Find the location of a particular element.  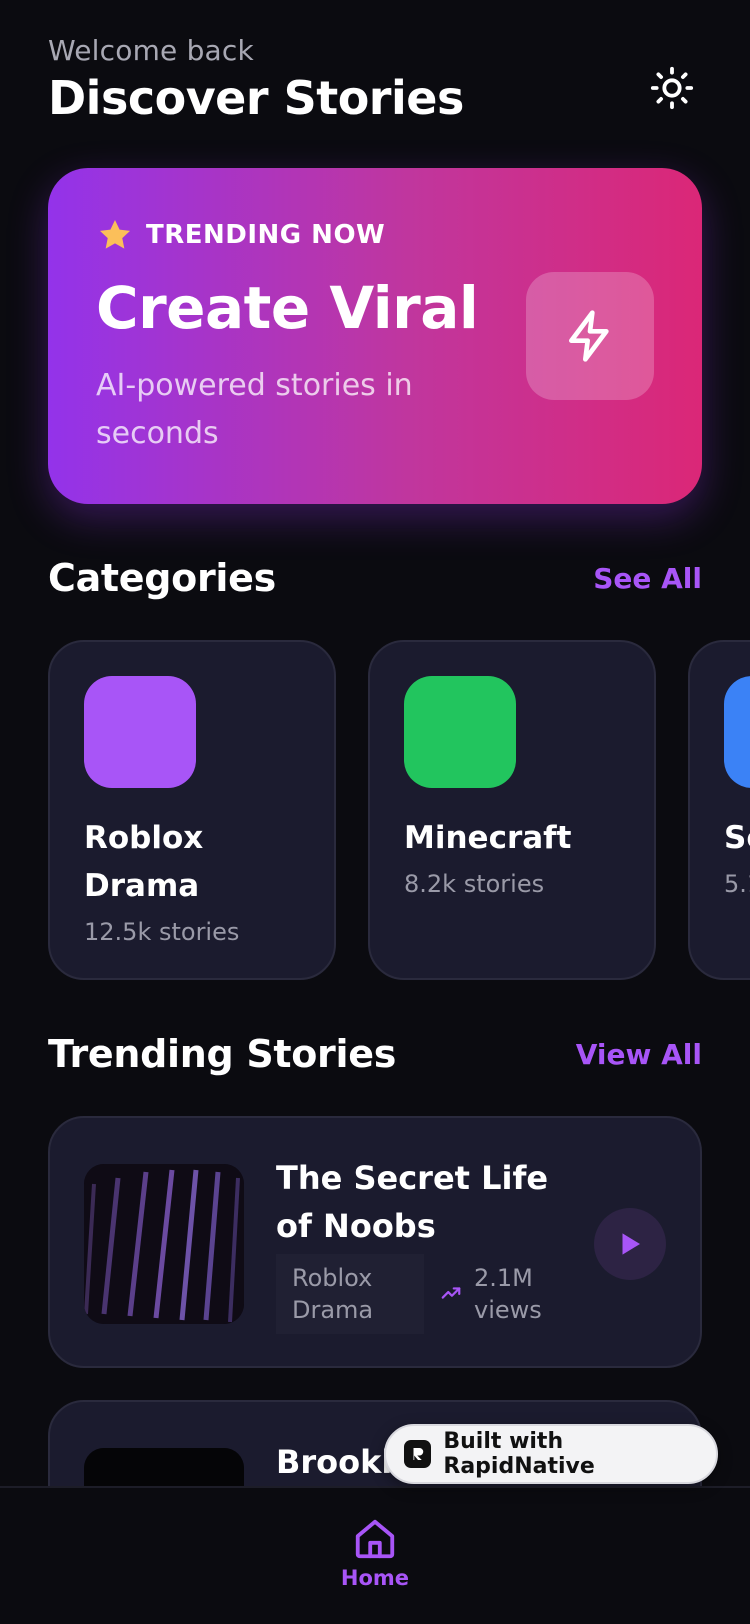

category-card-minecraft: Minecraft 8.2k stories is located at coordinates (512, 810).